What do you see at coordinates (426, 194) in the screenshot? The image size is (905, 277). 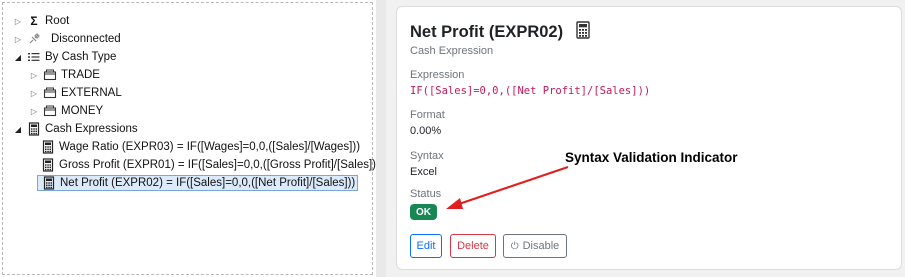 I see `status-label: Status` at bounding box center [426, 194].